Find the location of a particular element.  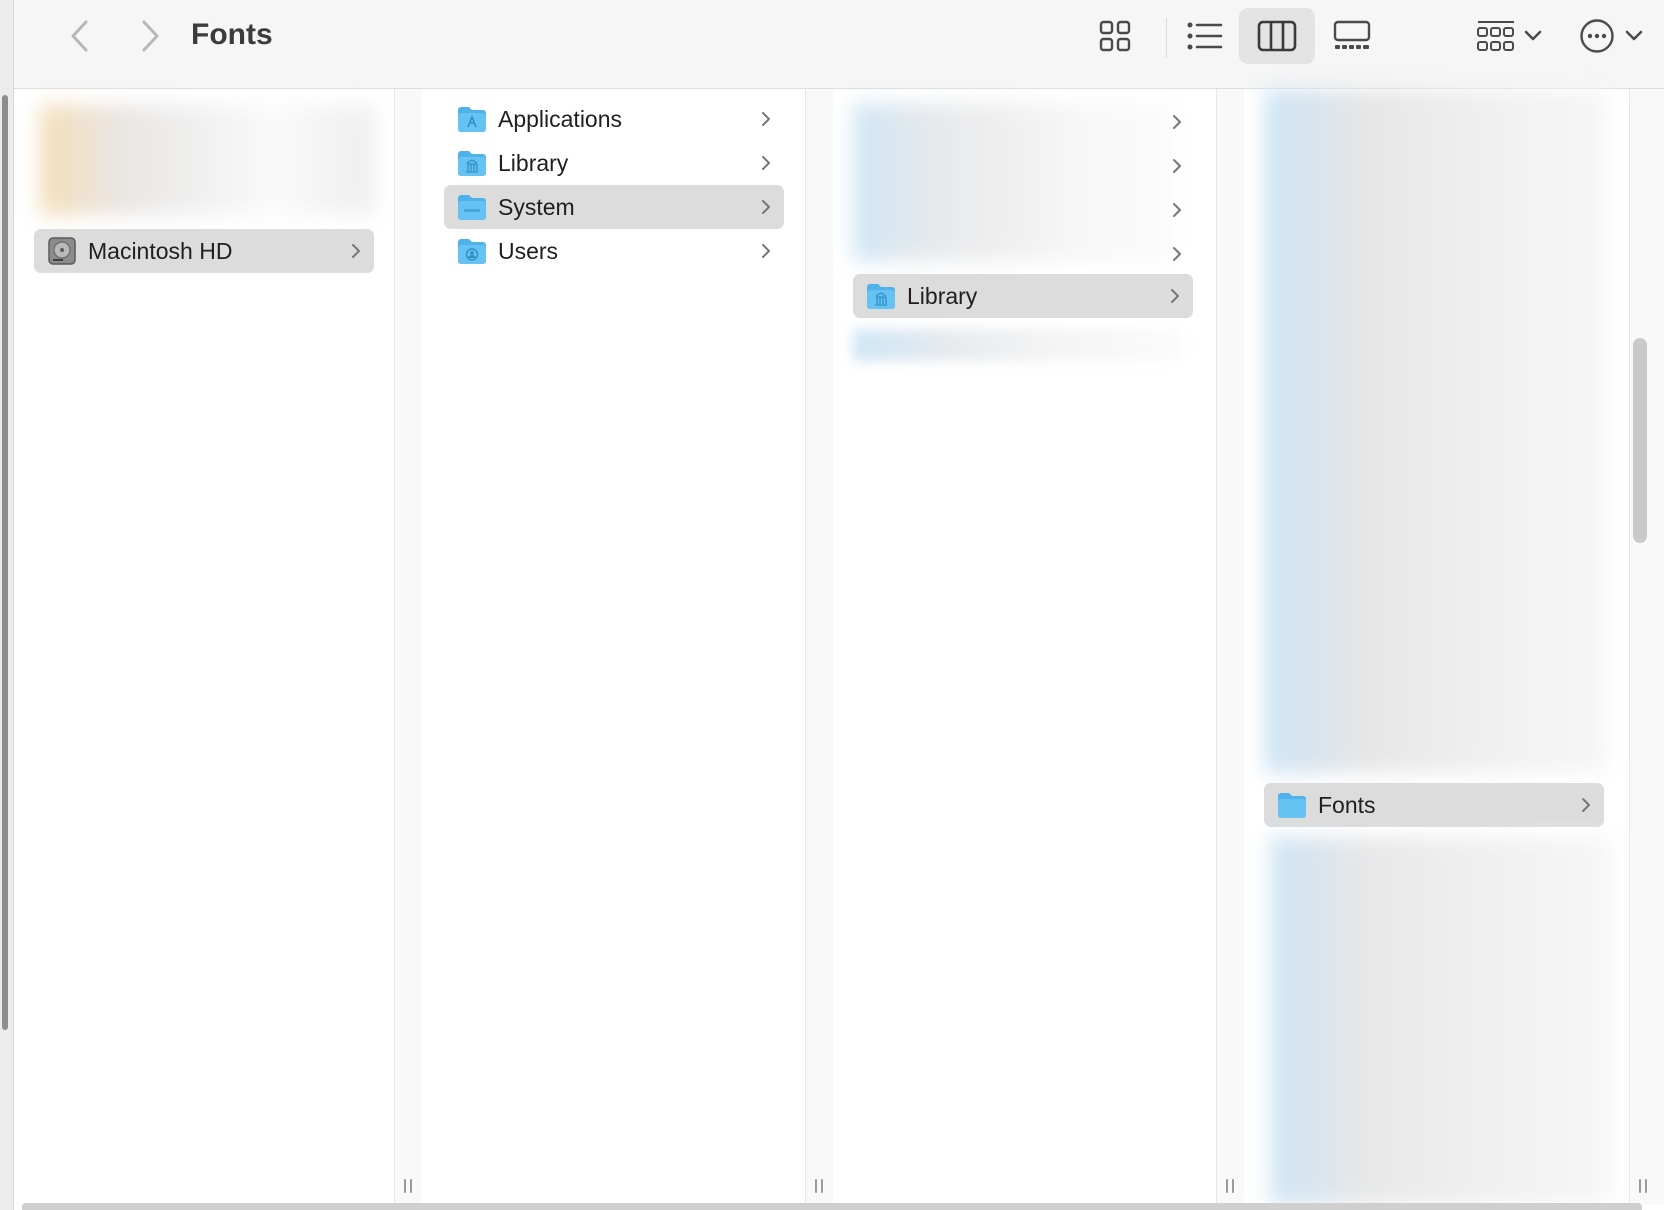

window-left-edge is located at coordinates (7, 605).